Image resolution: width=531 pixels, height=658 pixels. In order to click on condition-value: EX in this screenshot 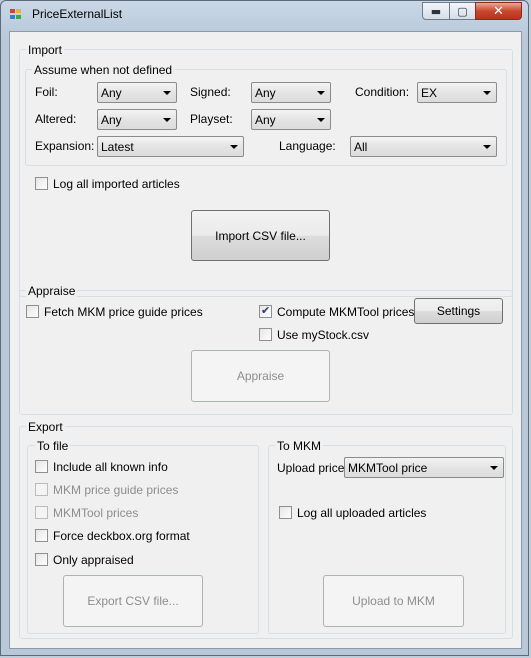, I will do `click(429, 93)`.